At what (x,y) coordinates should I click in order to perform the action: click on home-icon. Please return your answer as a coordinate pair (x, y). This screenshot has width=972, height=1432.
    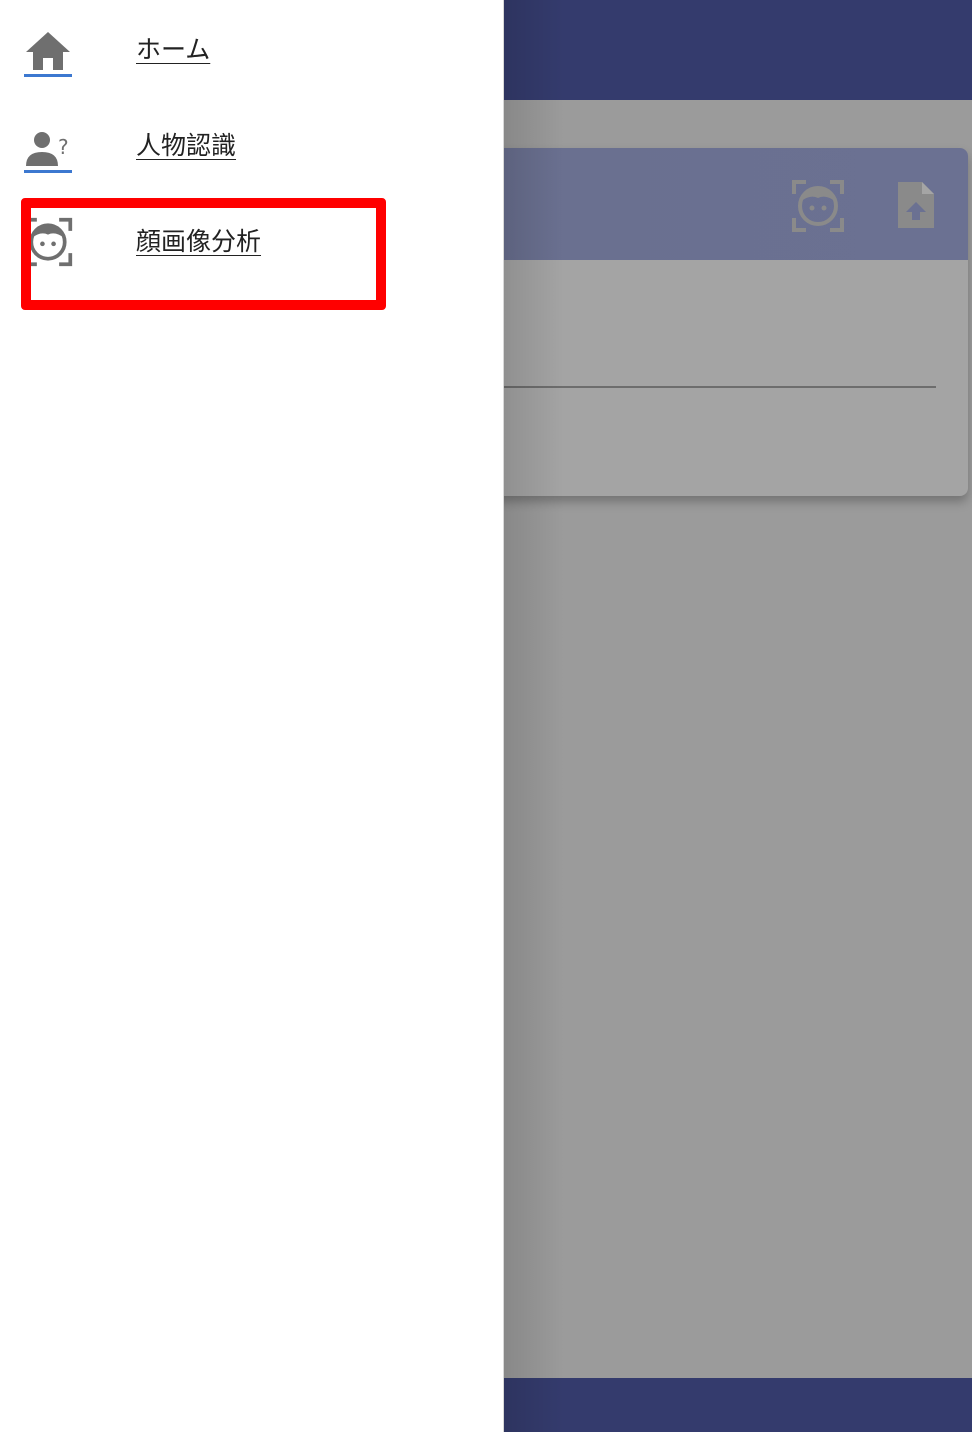
    Looking at the image, I should click on (48, 50).